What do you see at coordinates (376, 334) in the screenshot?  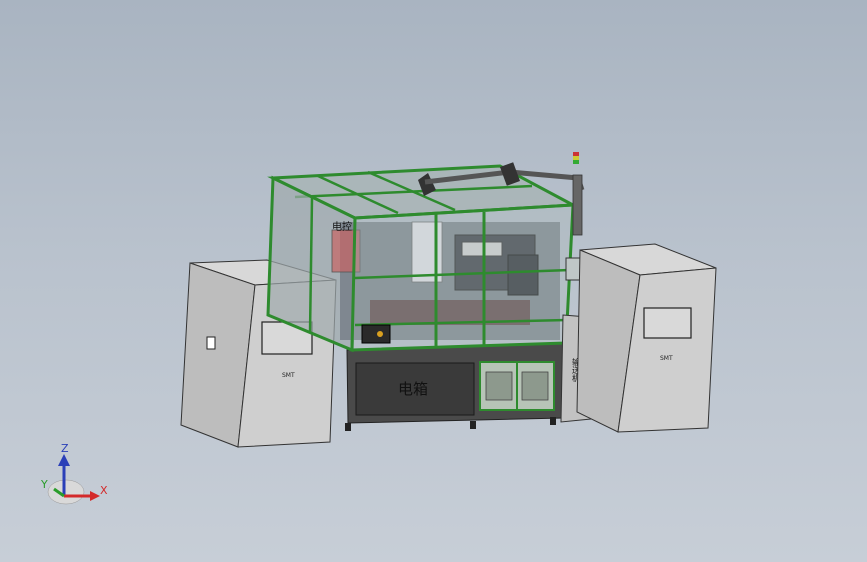 I see `front-control-box` at bounding box center [376, 334].